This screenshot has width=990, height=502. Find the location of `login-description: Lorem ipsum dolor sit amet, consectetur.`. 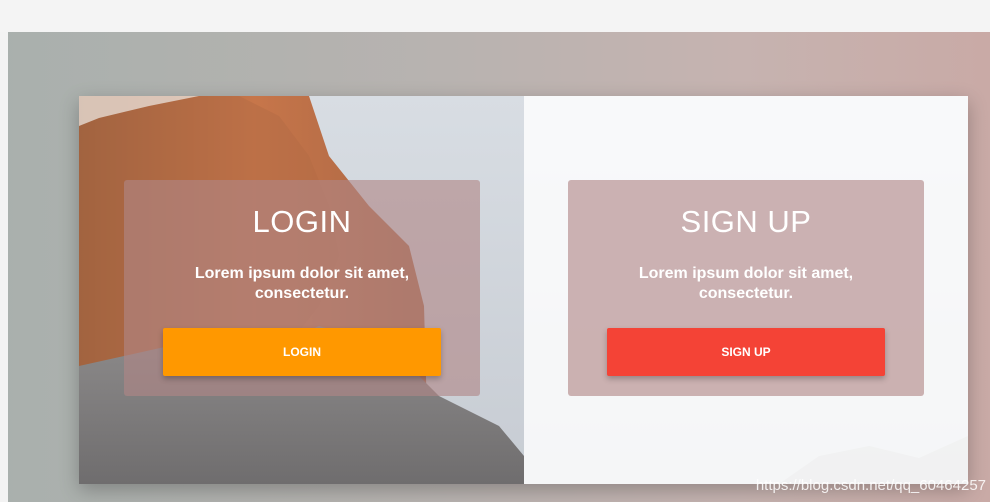

login-description: Lorem ipsum dolor sit amet, consectetur. is located at coordinates (302, 283).